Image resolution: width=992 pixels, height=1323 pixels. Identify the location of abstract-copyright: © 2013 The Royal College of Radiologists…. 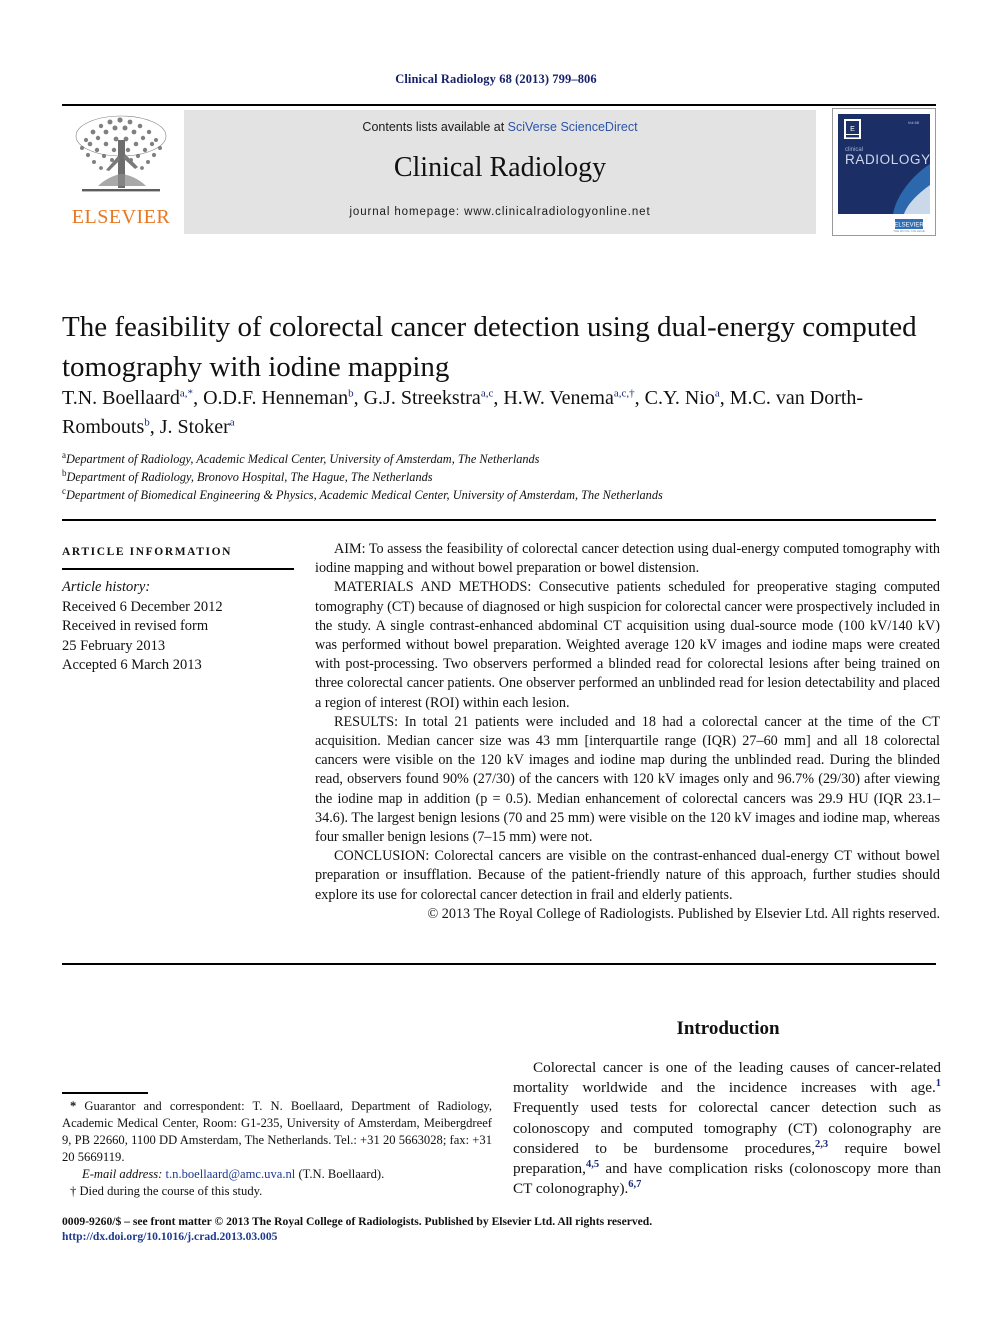
(683, 913).